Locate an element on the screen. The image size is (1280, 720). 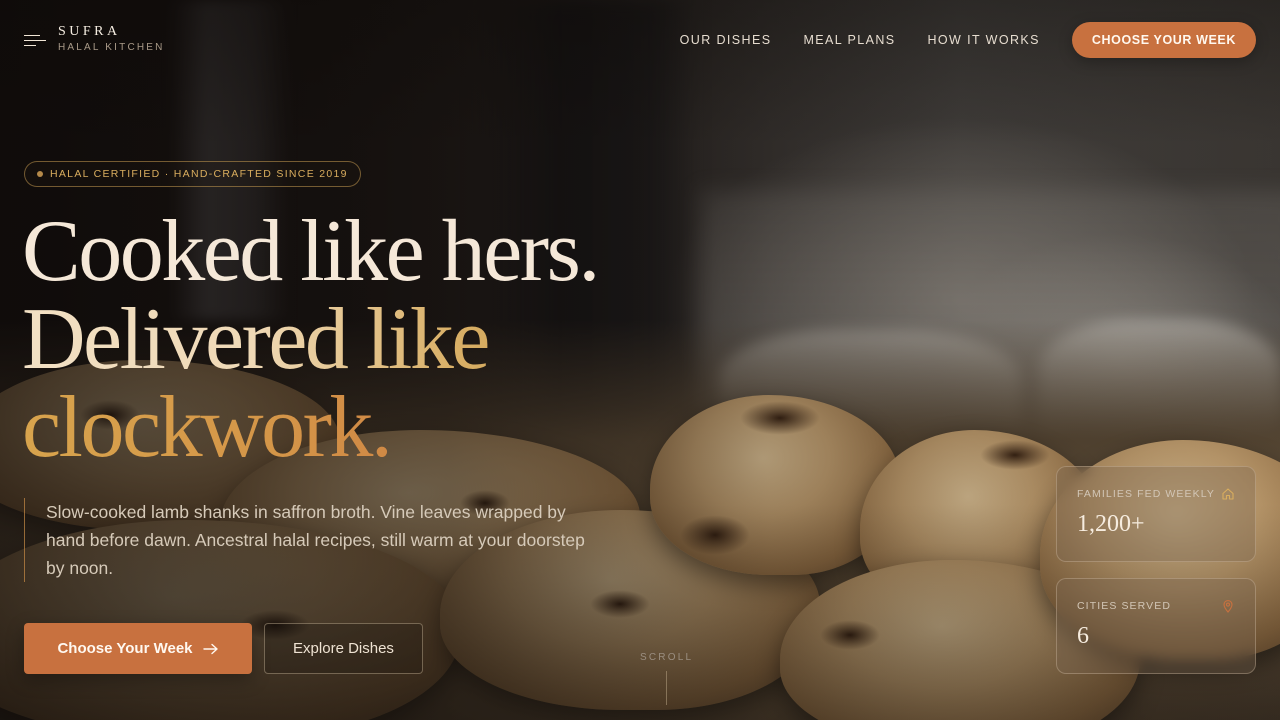
scroll-line is located at coordinates (666, 688).